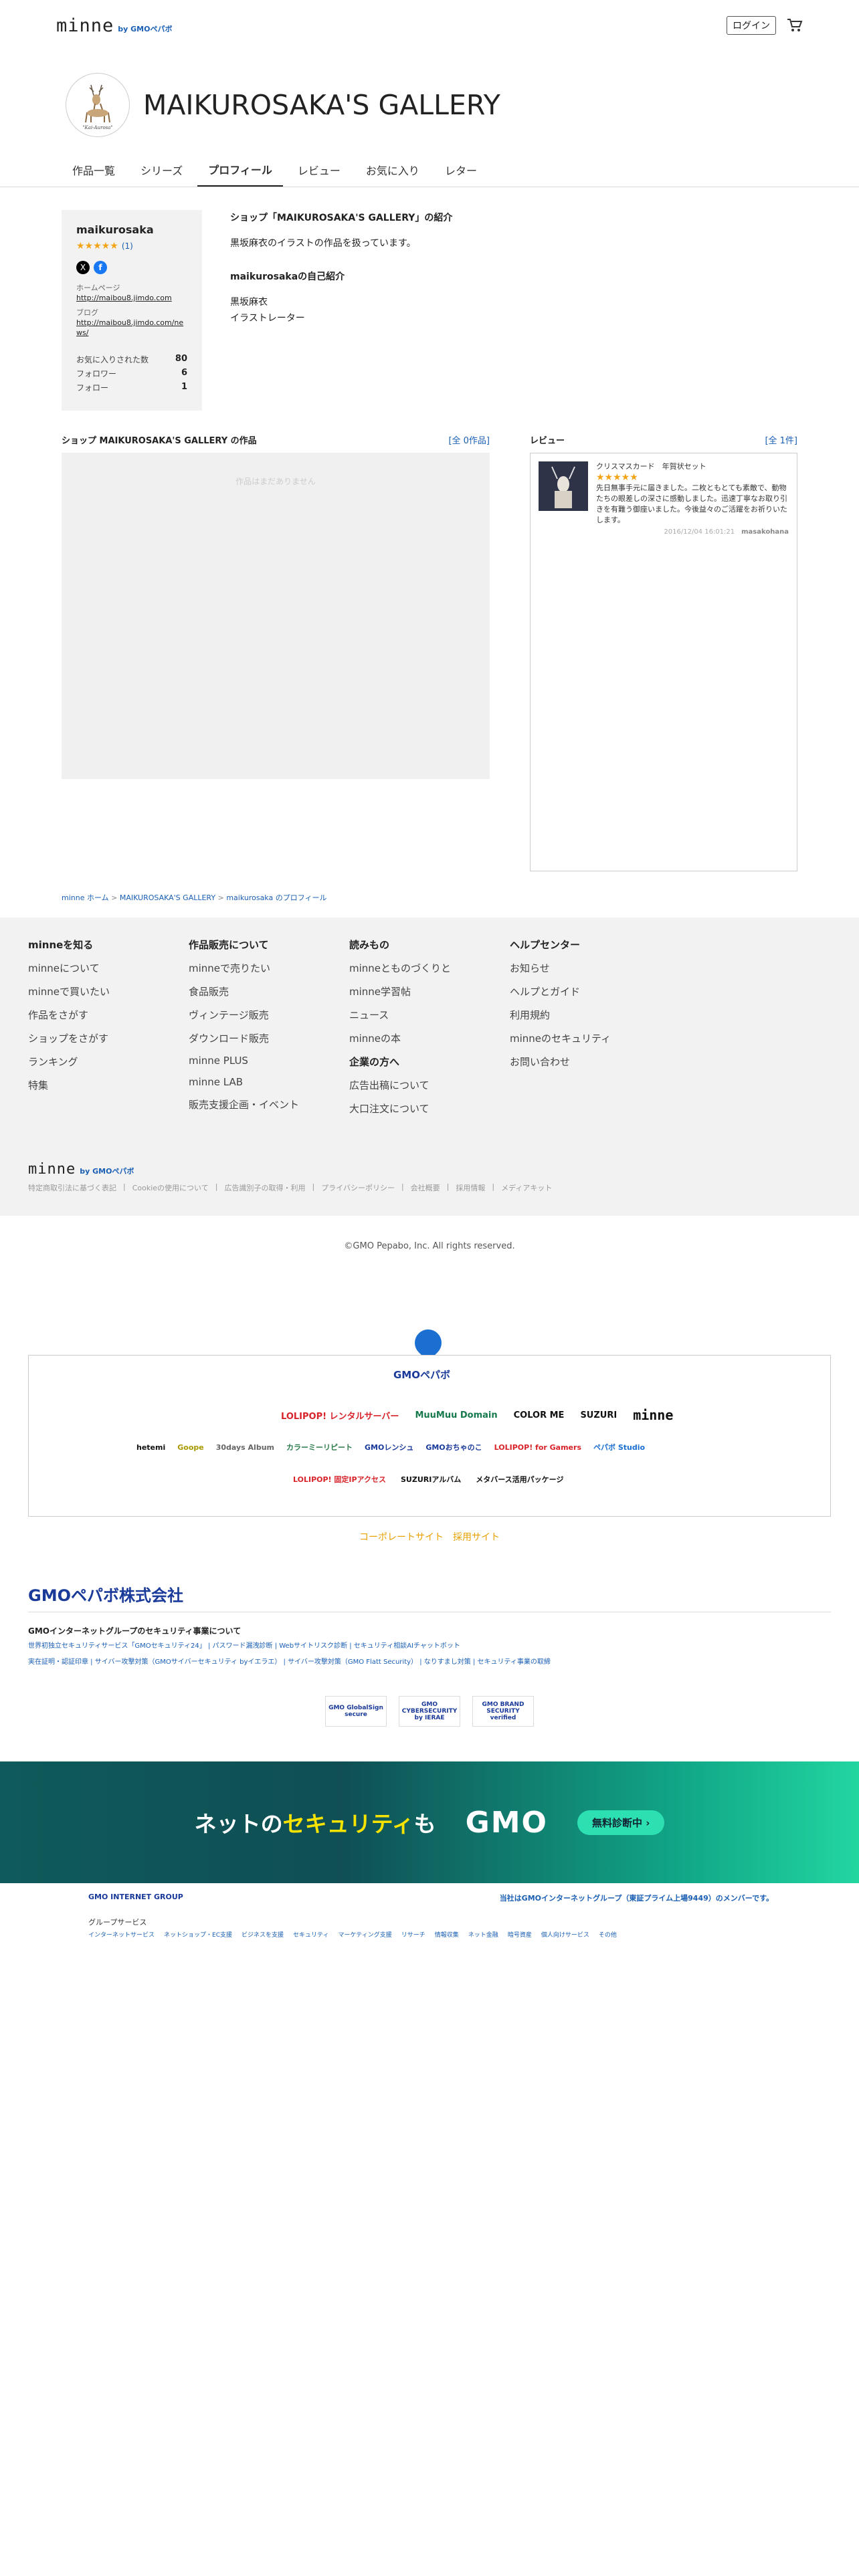 This screenshot has width=859, height=2576. What do you see at coordinates (94, 169) in the screenshot?
I see `tab-works: 作品一覧` at bounding box center [94, 169].